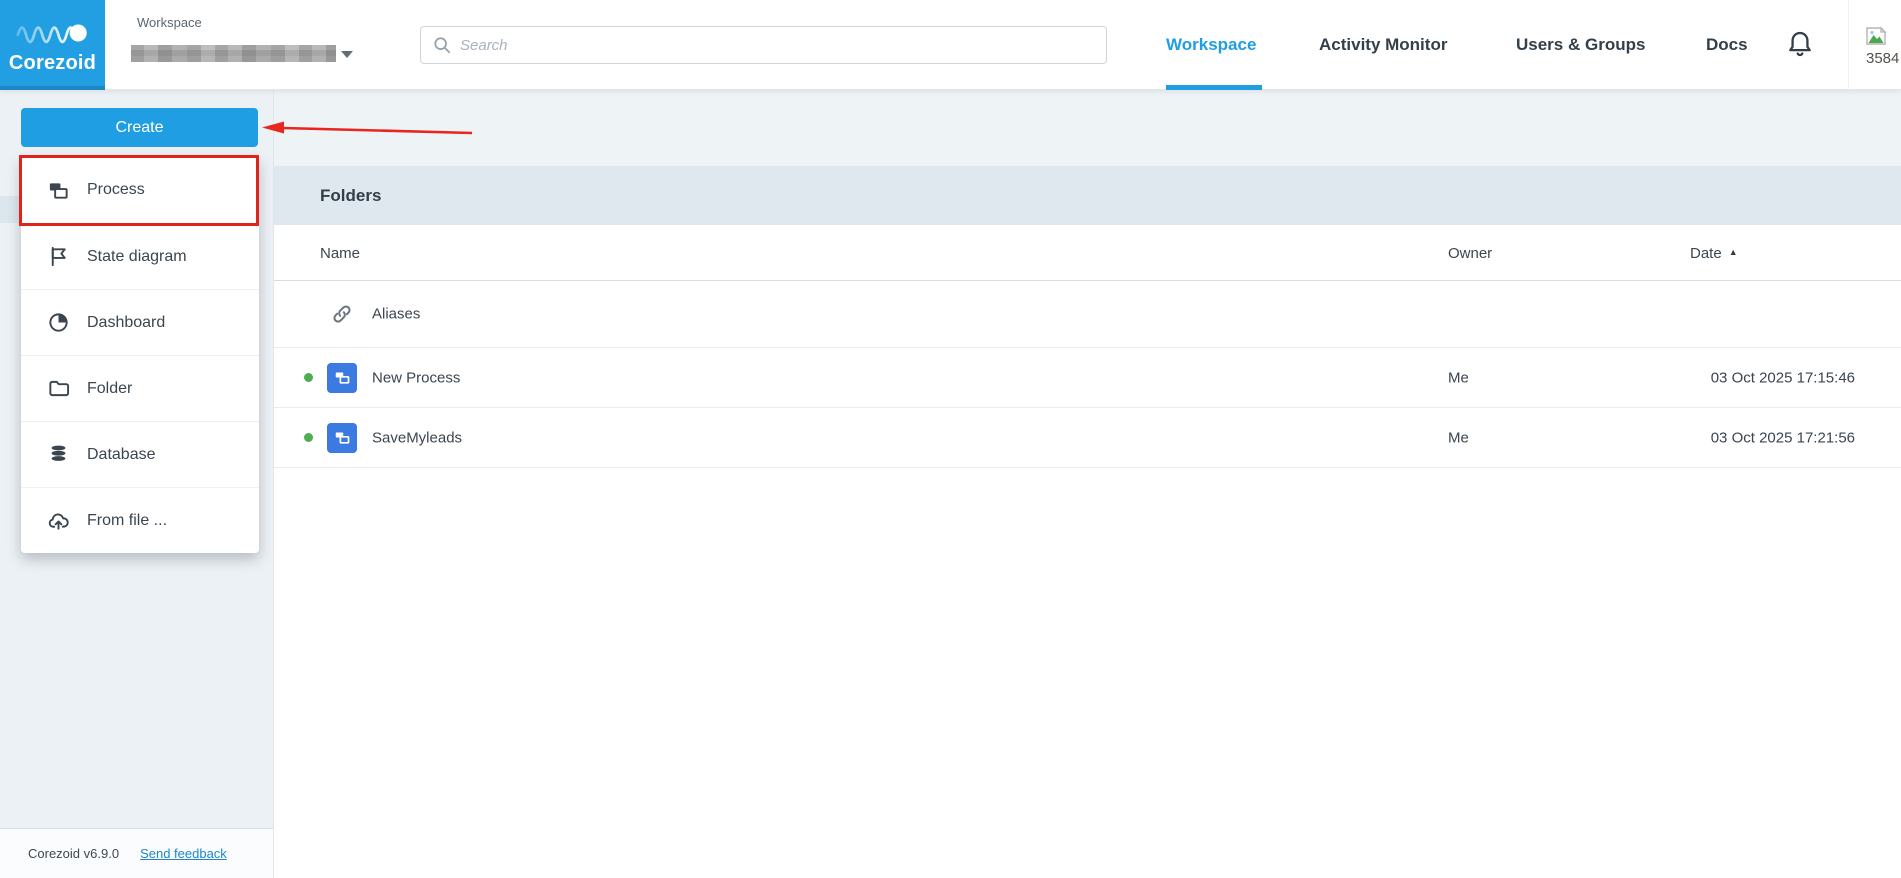 Image resolution: width=1901 pixels, height=878 pixels. Describe the element at coordinates (1470, 253) in the screenshot. I see `column-header-owner: Owner` at that location.